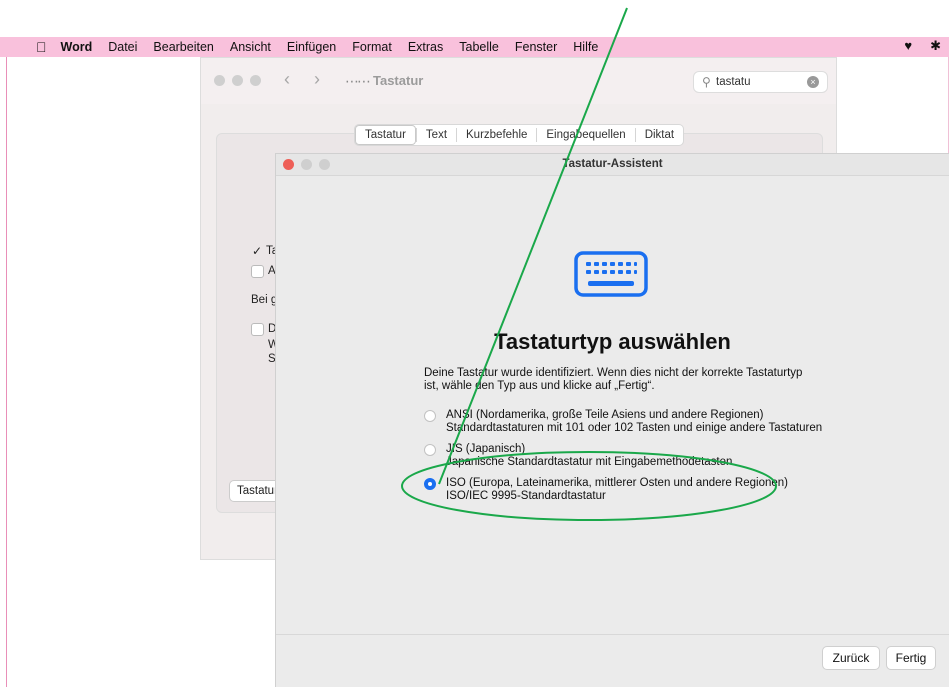 The width and height of the screenshot is (949, 687). What do you see at coordinates (317, 79) in the screenshot?
I see `forward-chevron-icon: ›` at bounding box center [317, 79].